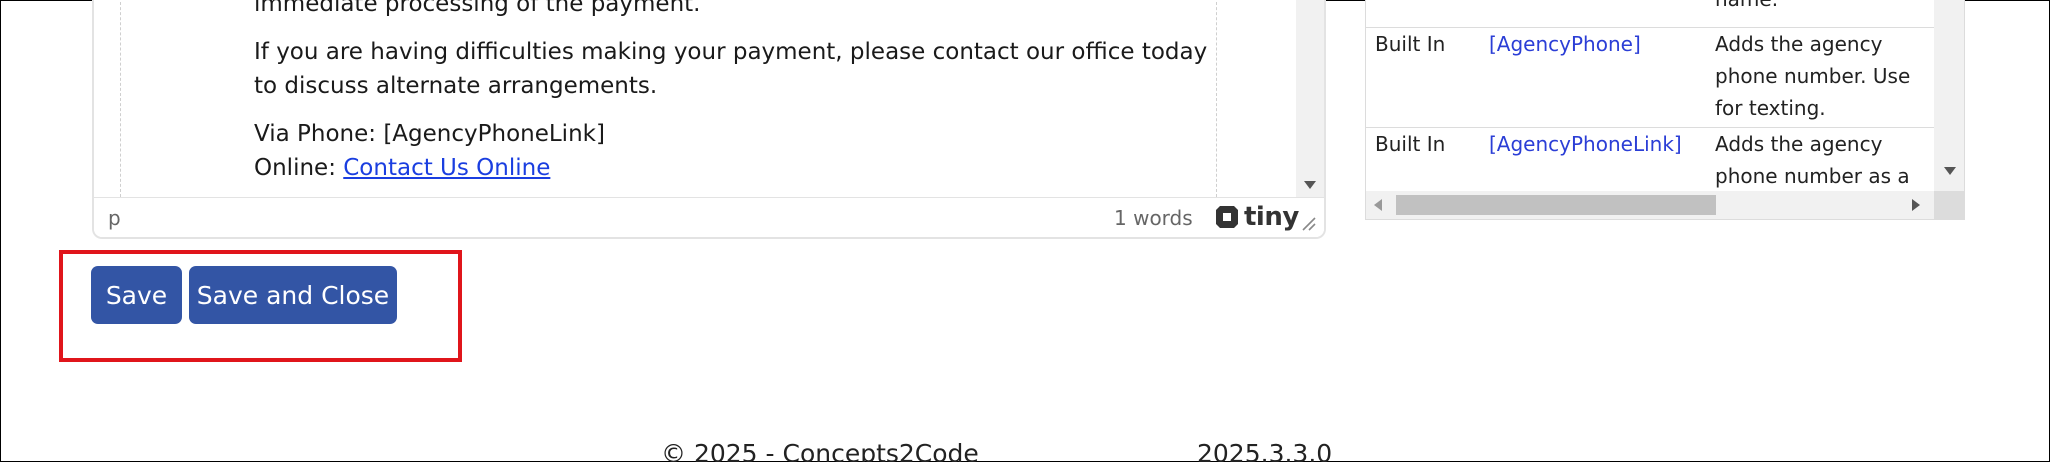 The width and height of the screenshot is (2050, 462). What do you see at coordinates (299, 168) in the screenshot?
I see `online-label: Online:` at bounding box center [299, 168].